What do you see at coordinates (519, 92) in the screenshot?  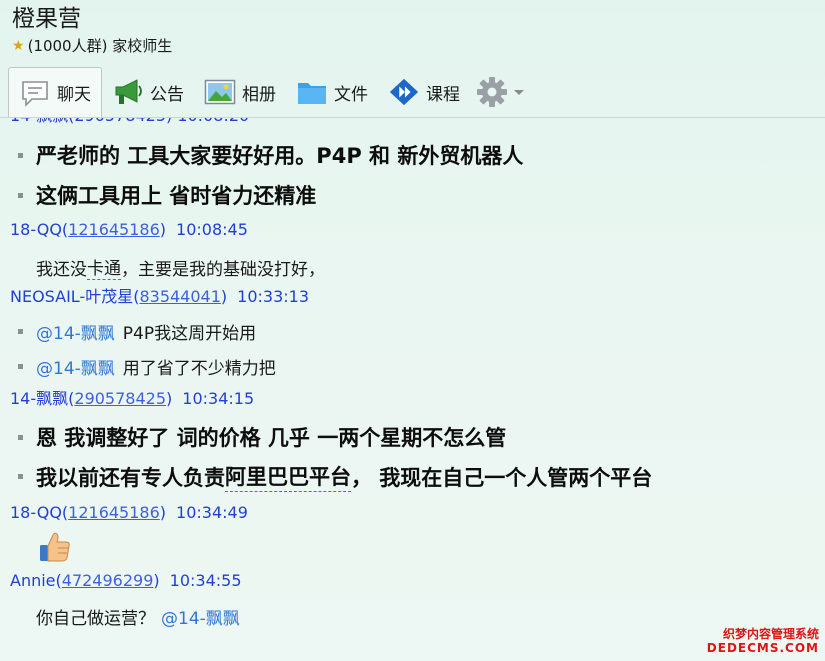 I see `chevron-down-icon` at bounding box center [519, 92].